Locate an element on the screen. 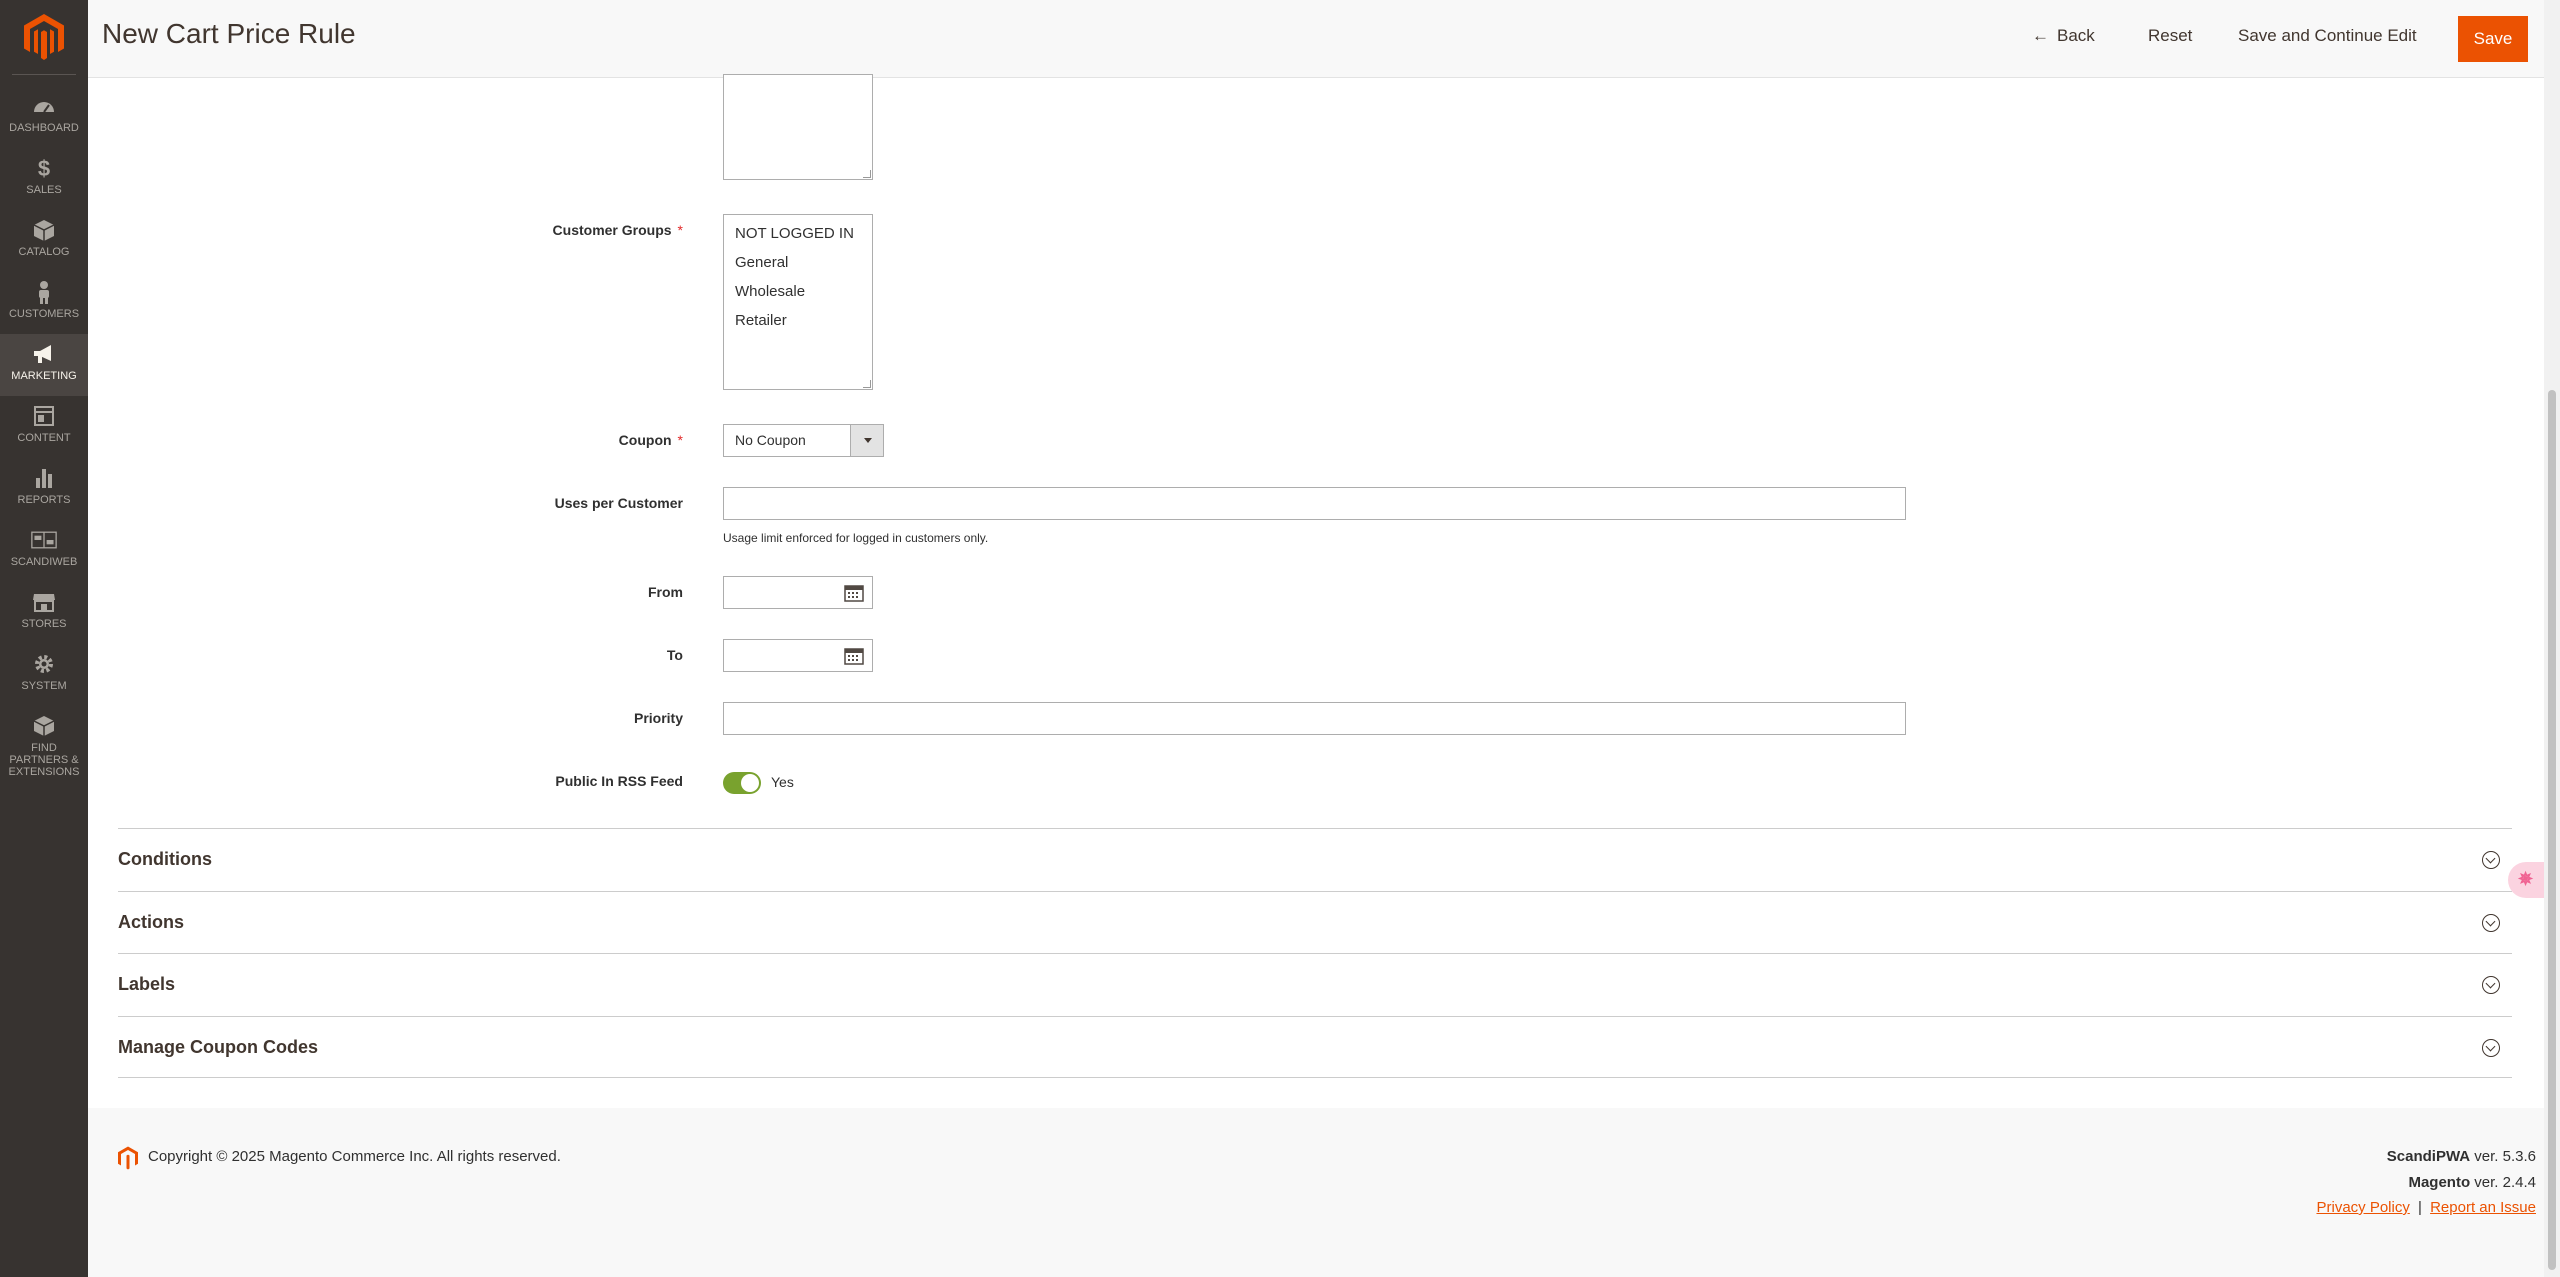 This screenshot has height=1277, width=2560. description-textarea is located at coordinates (798, 127).